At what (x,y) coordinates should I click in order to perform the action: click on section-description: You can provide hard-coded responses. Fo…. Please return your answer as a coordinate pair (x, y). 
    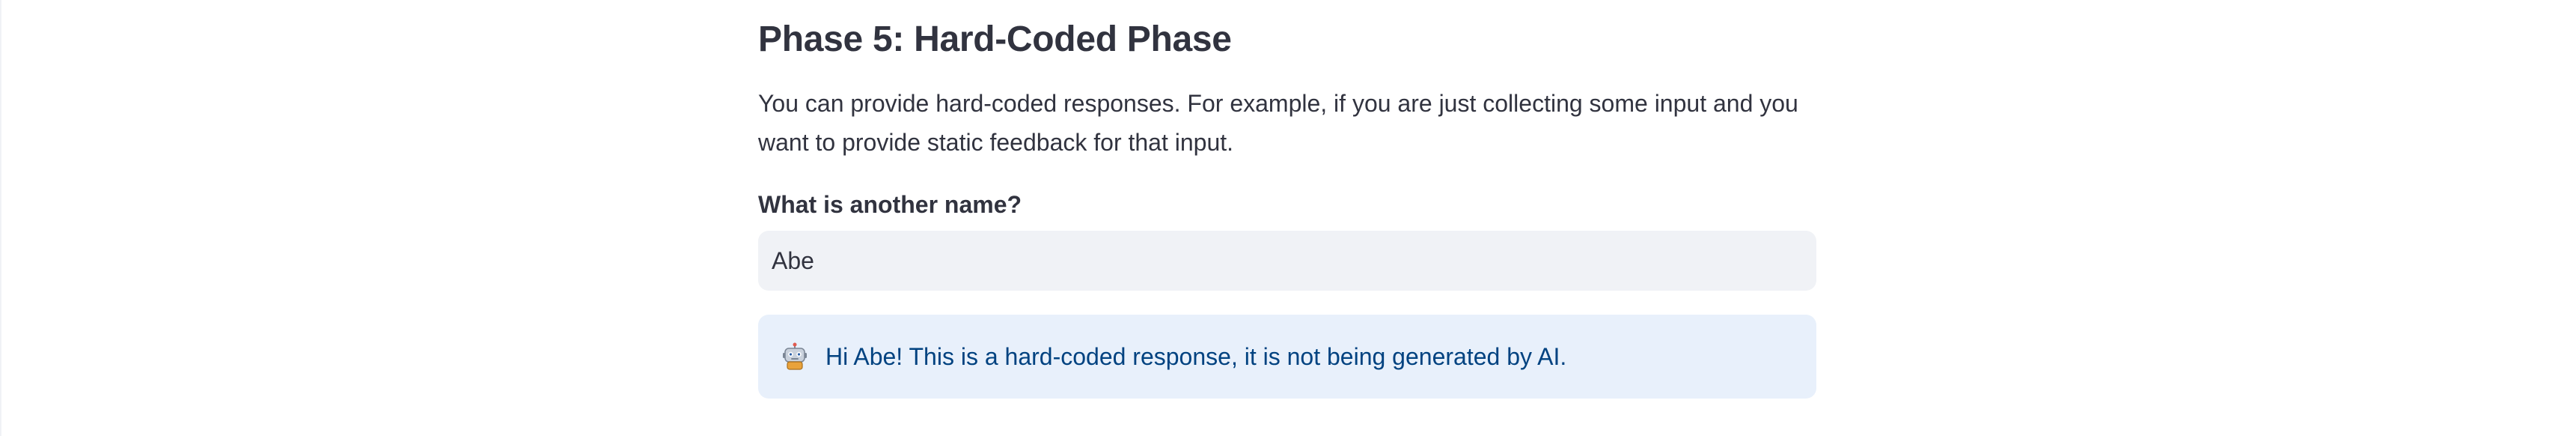
    Looking at the image, I should click on (1278, 123).